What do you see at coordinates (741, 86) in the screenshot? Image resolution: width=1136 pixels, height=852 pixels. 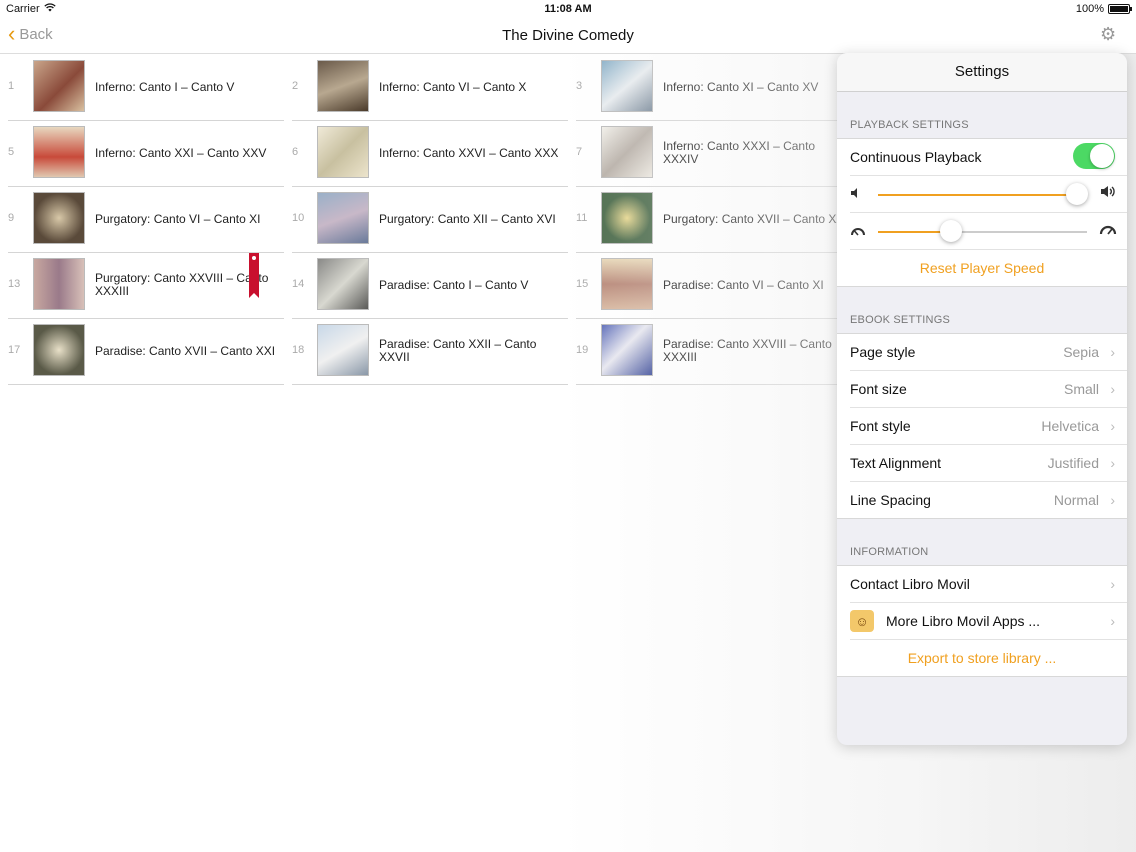 I see `item-title: Inferno: Canto XI – Canto XV` at bounding box center [741, 86].